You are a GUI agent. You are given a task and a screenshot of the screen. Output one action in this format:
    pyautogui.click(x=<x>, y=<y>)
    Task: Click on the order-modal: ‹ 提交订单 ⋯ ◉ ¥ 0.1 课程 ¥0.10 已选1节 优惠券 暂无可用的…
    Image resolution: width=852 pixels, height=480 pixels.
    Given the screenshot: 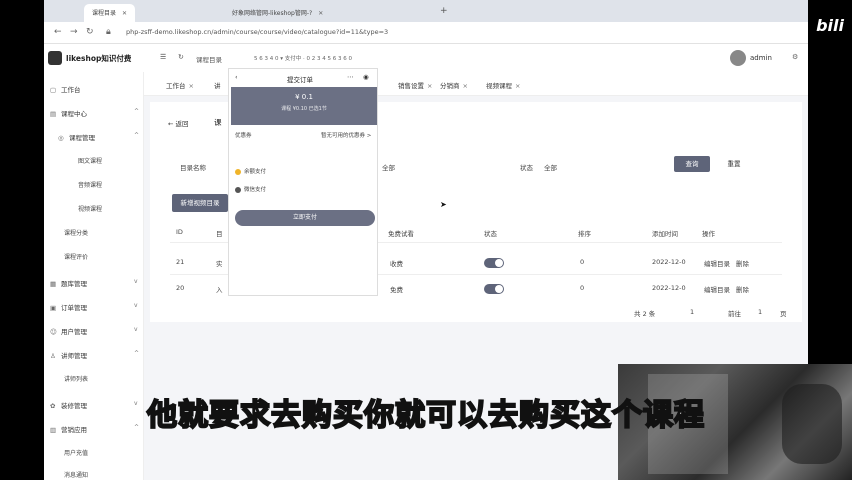 What is the action you would take?
    pyautogui.click(x=303, y=182)
    